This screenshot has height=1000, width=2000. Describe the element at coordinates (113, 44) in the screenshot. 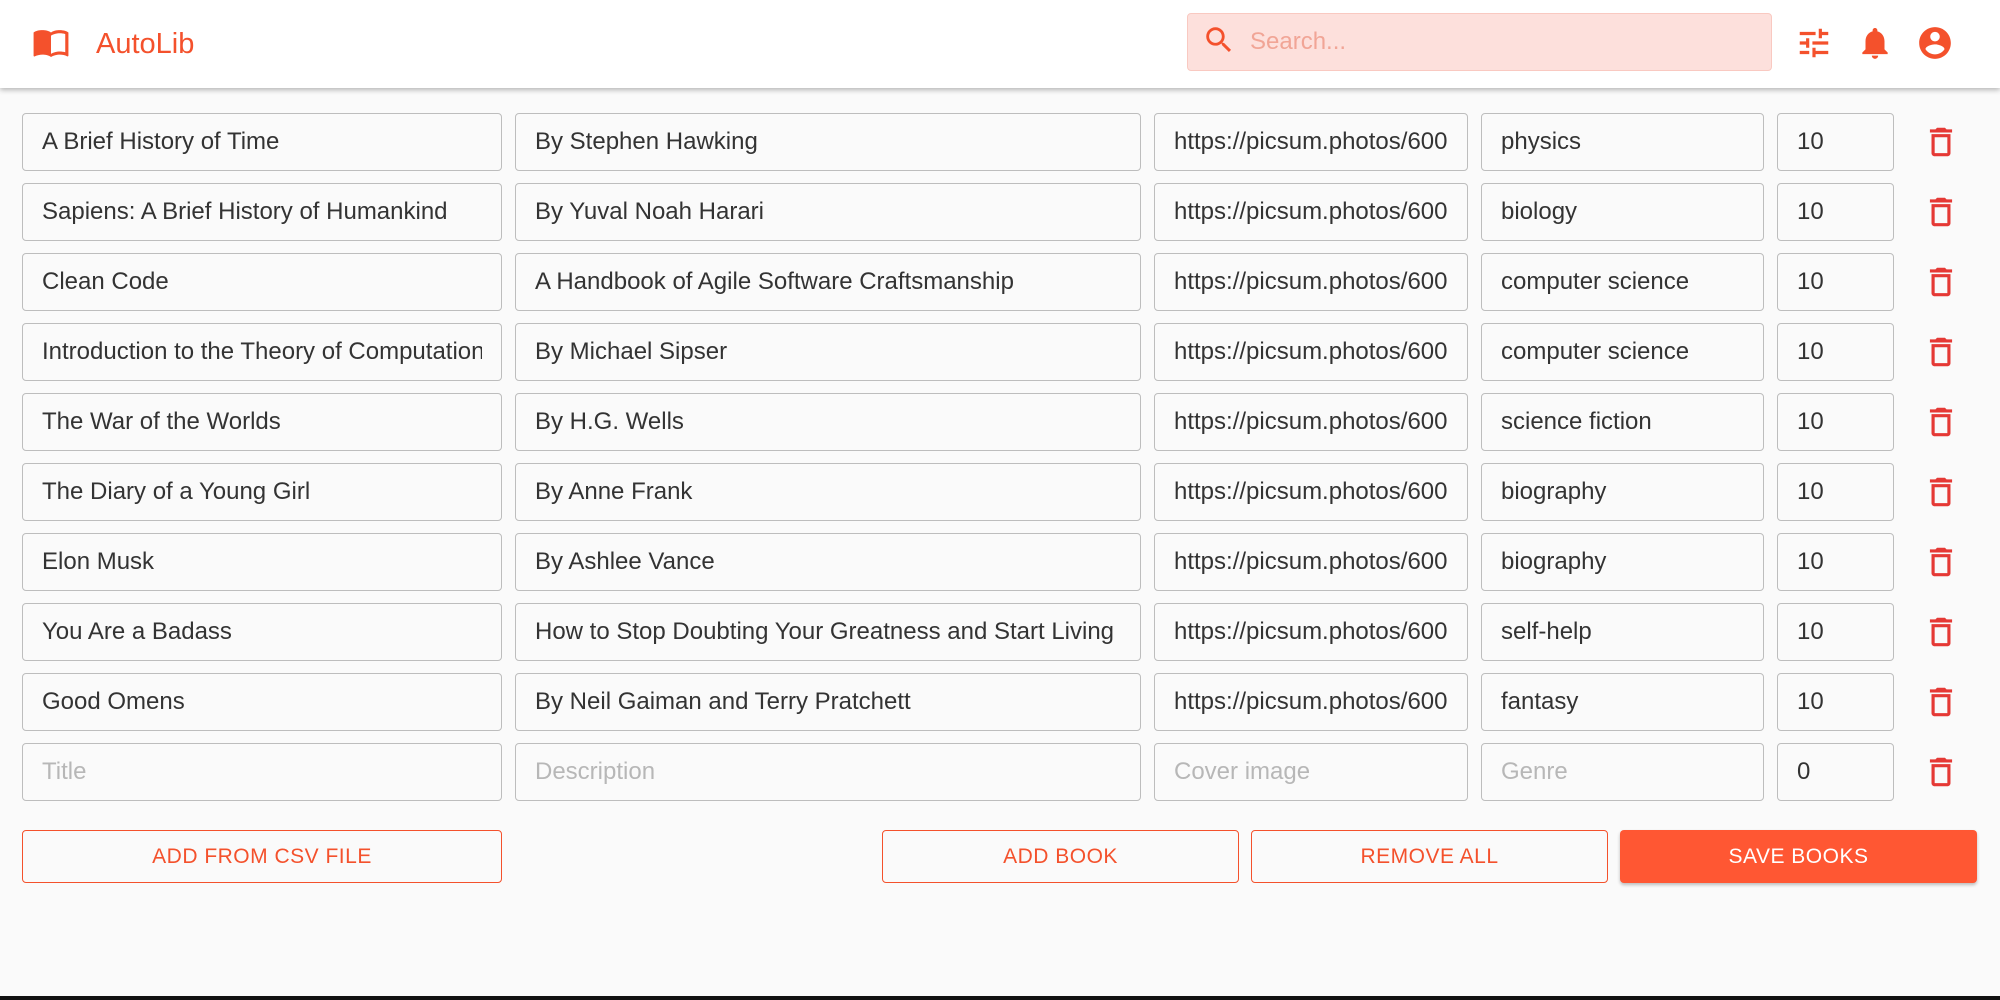

I see `brand-link: AutoLib` at that location.